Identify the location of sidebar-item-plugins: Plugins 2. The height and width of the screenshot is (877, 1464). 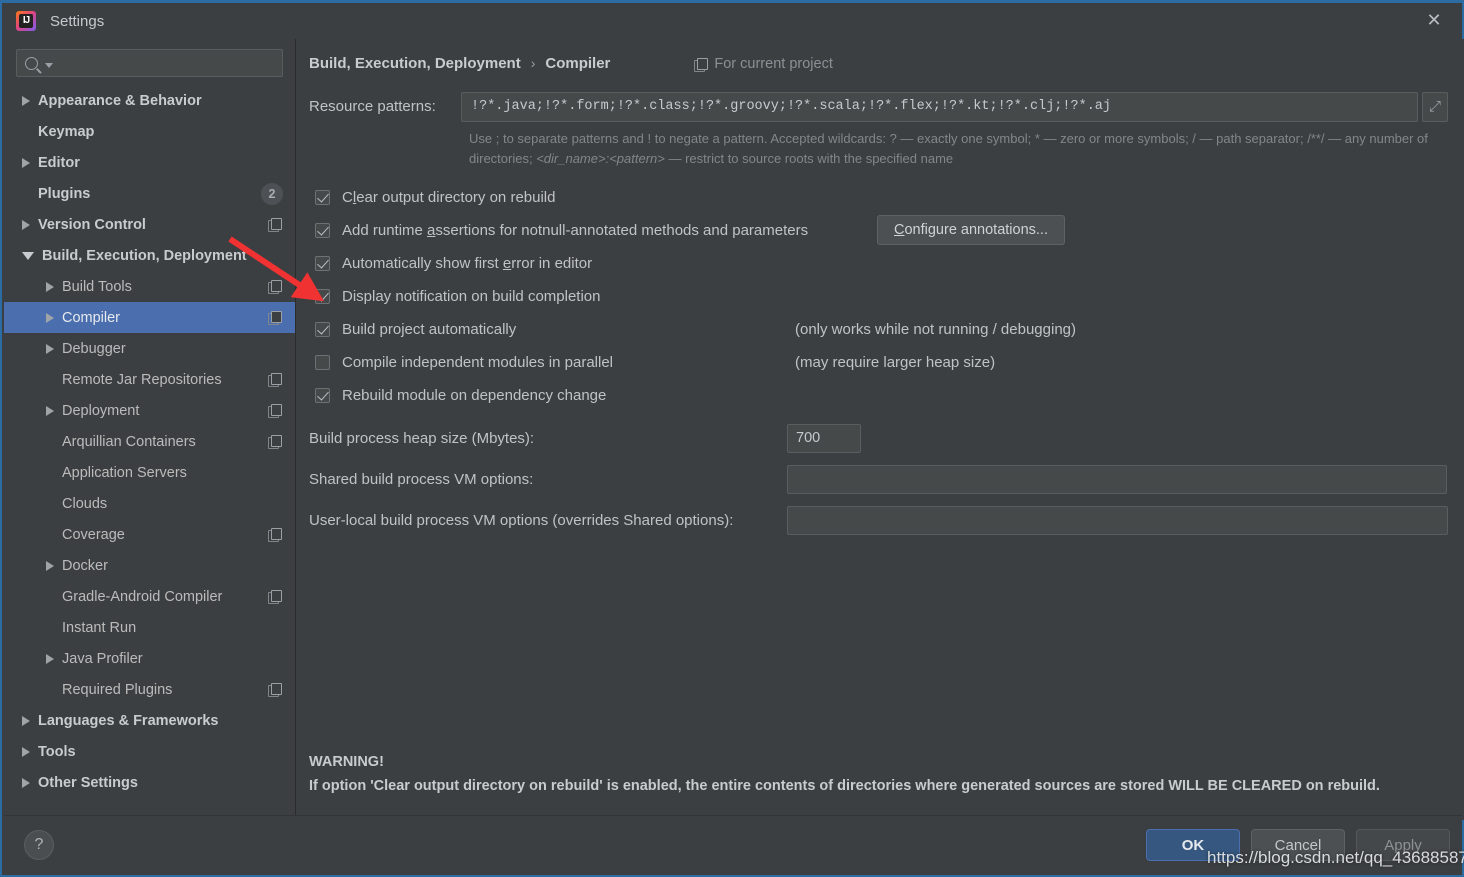
(149, 193).